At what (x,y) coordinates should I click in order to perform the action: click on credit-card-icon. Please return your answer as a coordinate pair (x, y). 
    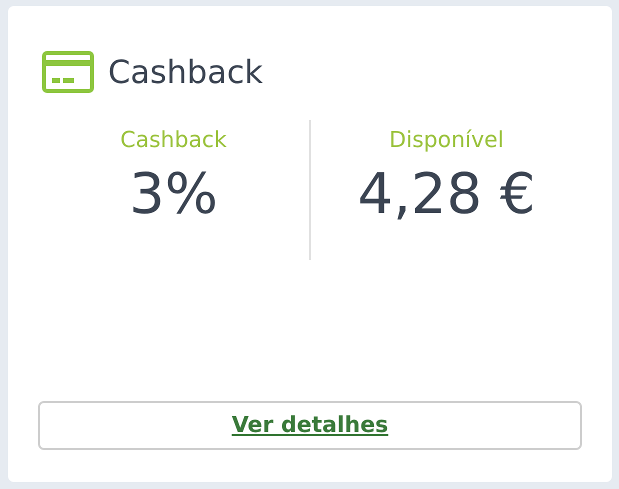
    Looking at the image, I should click on (68, 72).